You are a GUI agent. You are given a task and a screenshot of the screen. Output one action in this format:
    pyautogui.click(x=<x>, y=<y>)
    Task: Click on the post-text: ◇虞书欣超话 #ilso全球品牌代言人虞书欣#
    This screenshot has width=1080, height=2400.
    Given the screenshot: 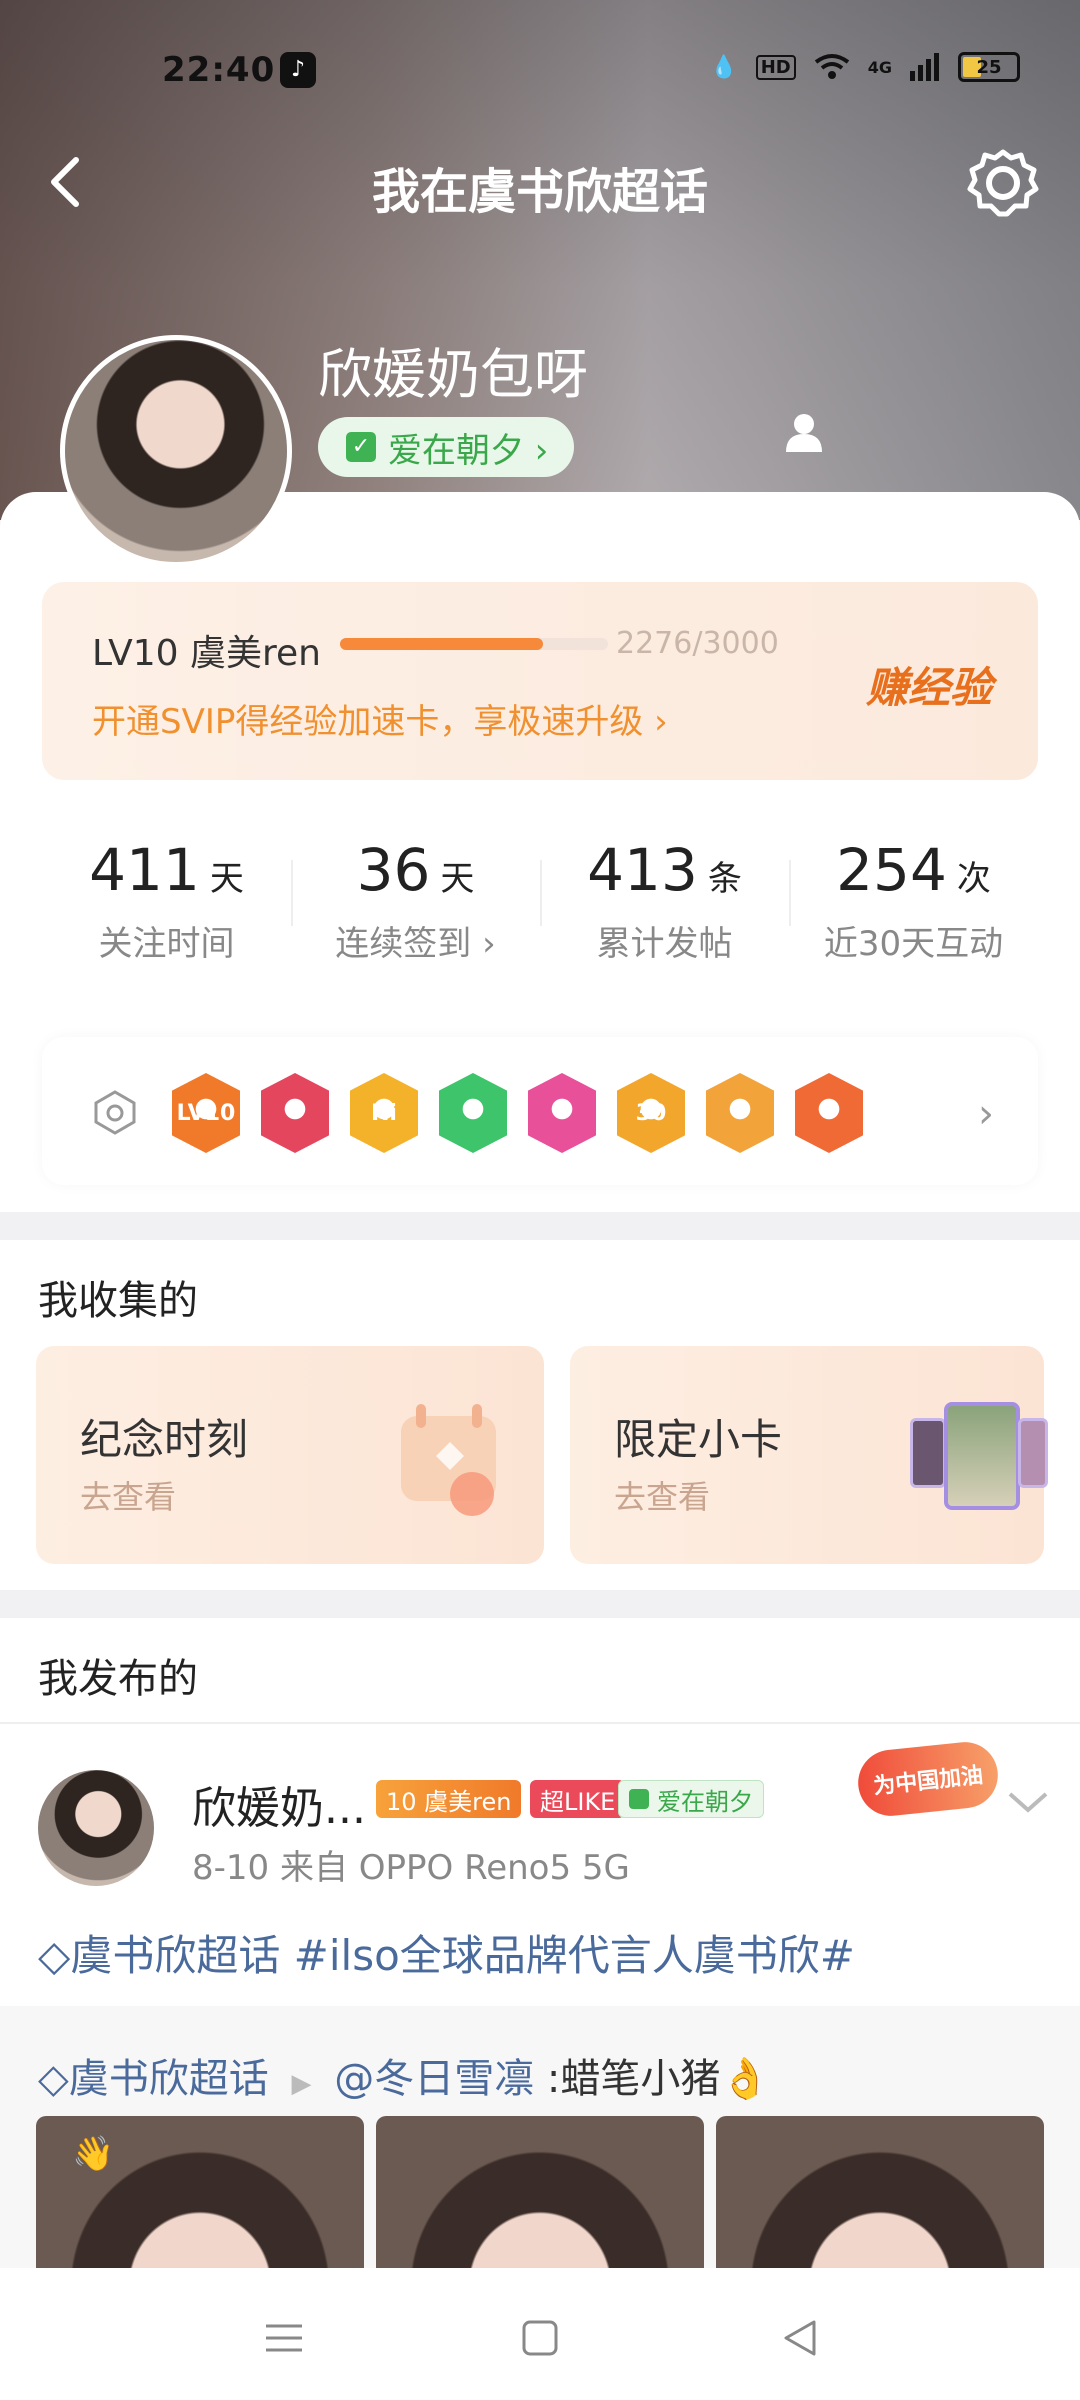 What is the action you would take?
    pyautogui.click(x=446, y=1952)
    